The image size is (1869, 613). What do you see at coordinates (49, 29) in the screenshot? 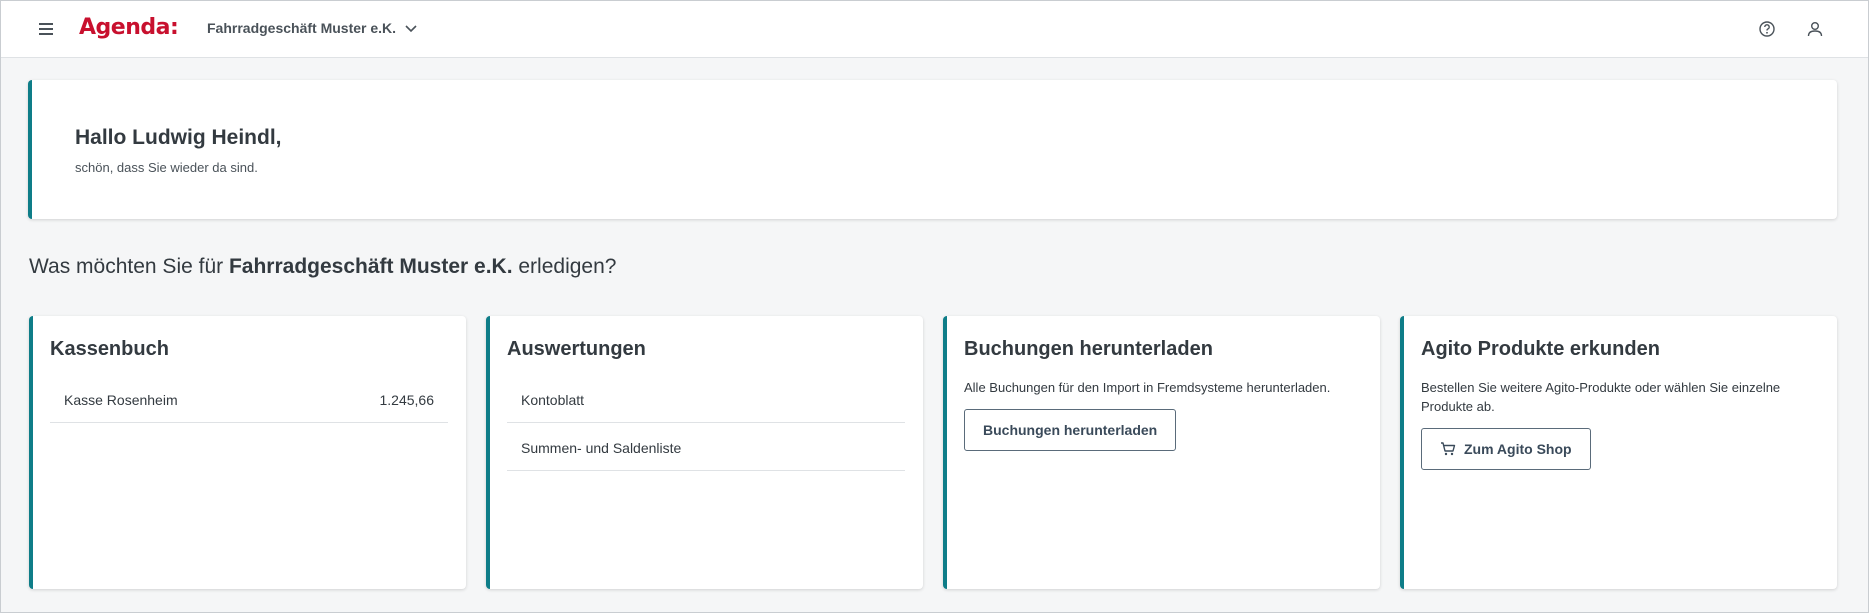
I see `menu-icon` at bounding box center [49, 29].